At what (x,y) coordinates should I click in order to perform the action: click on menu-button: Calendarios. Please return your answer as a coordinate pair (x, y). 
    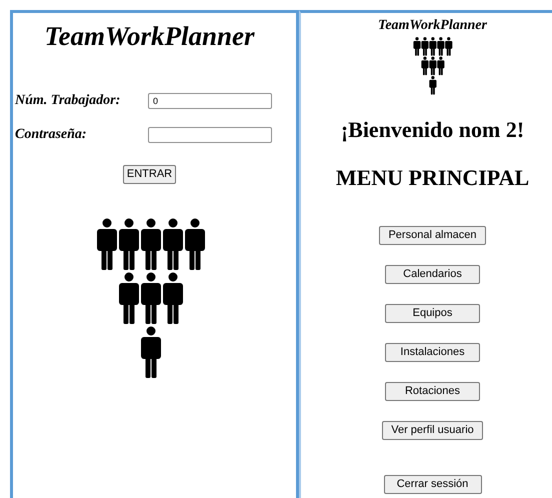
    Looking at the image, I should click on (432, 274).